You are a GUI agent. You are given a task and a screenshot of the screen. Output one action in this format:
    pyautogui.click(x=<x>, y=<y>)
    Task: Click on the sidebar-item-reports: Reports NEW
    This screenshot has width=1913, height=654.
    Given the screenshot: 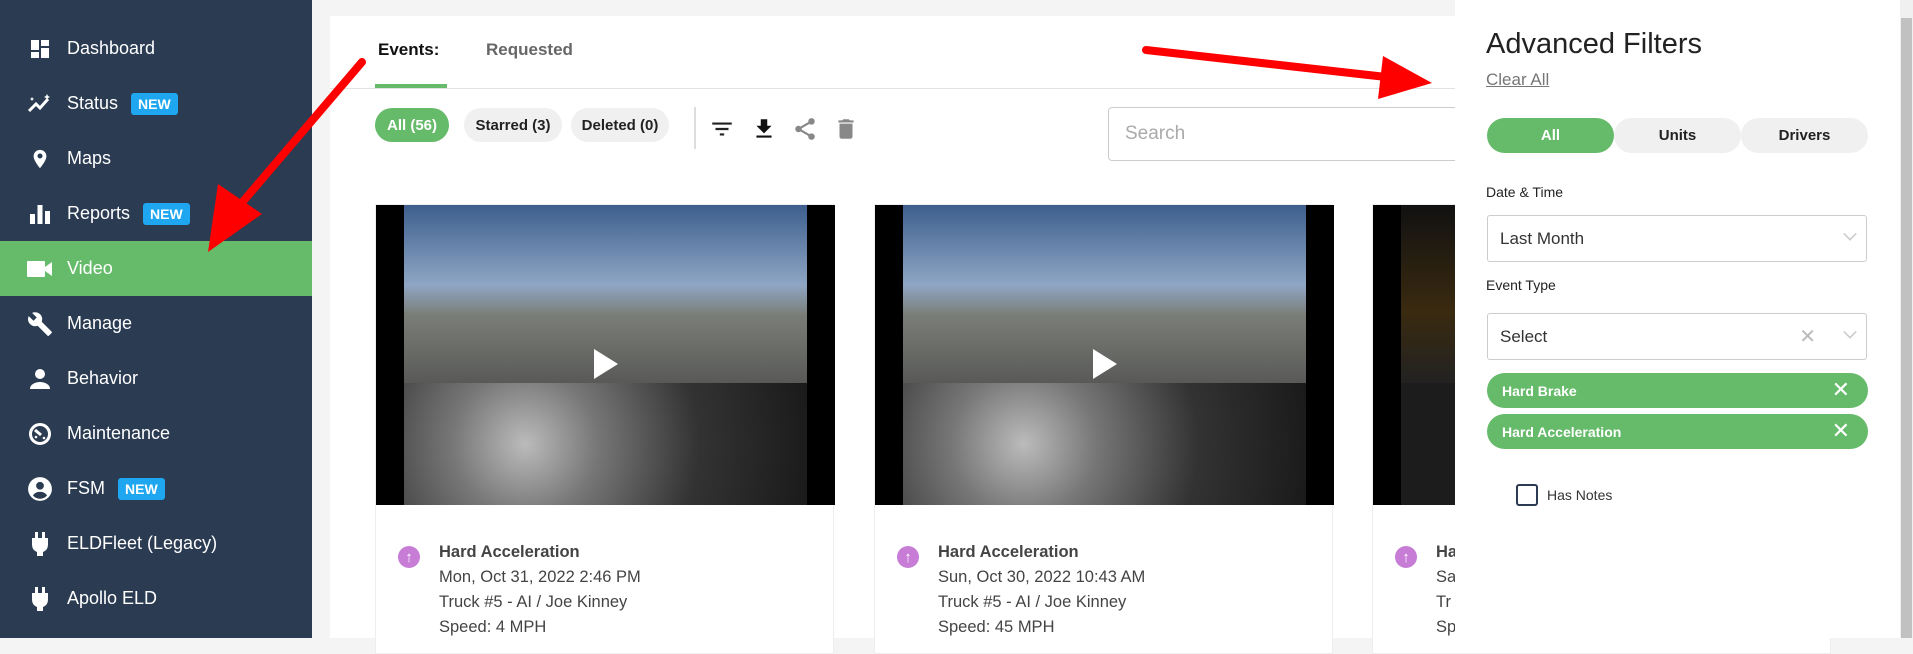 What is the action you would take?
    pyautogui.click(x=156, y=213)
    